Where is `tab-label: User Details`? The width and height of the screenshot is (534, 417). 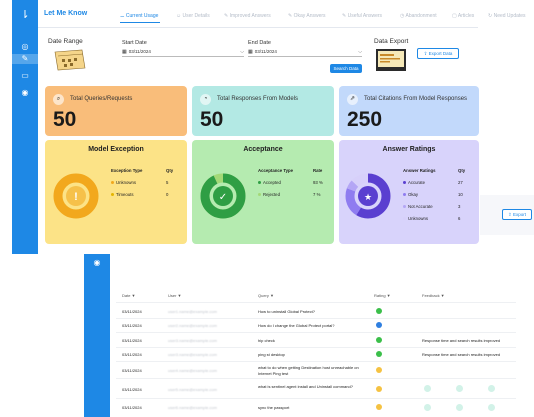 tab-label: User Details is located at coordinates (196, 16).